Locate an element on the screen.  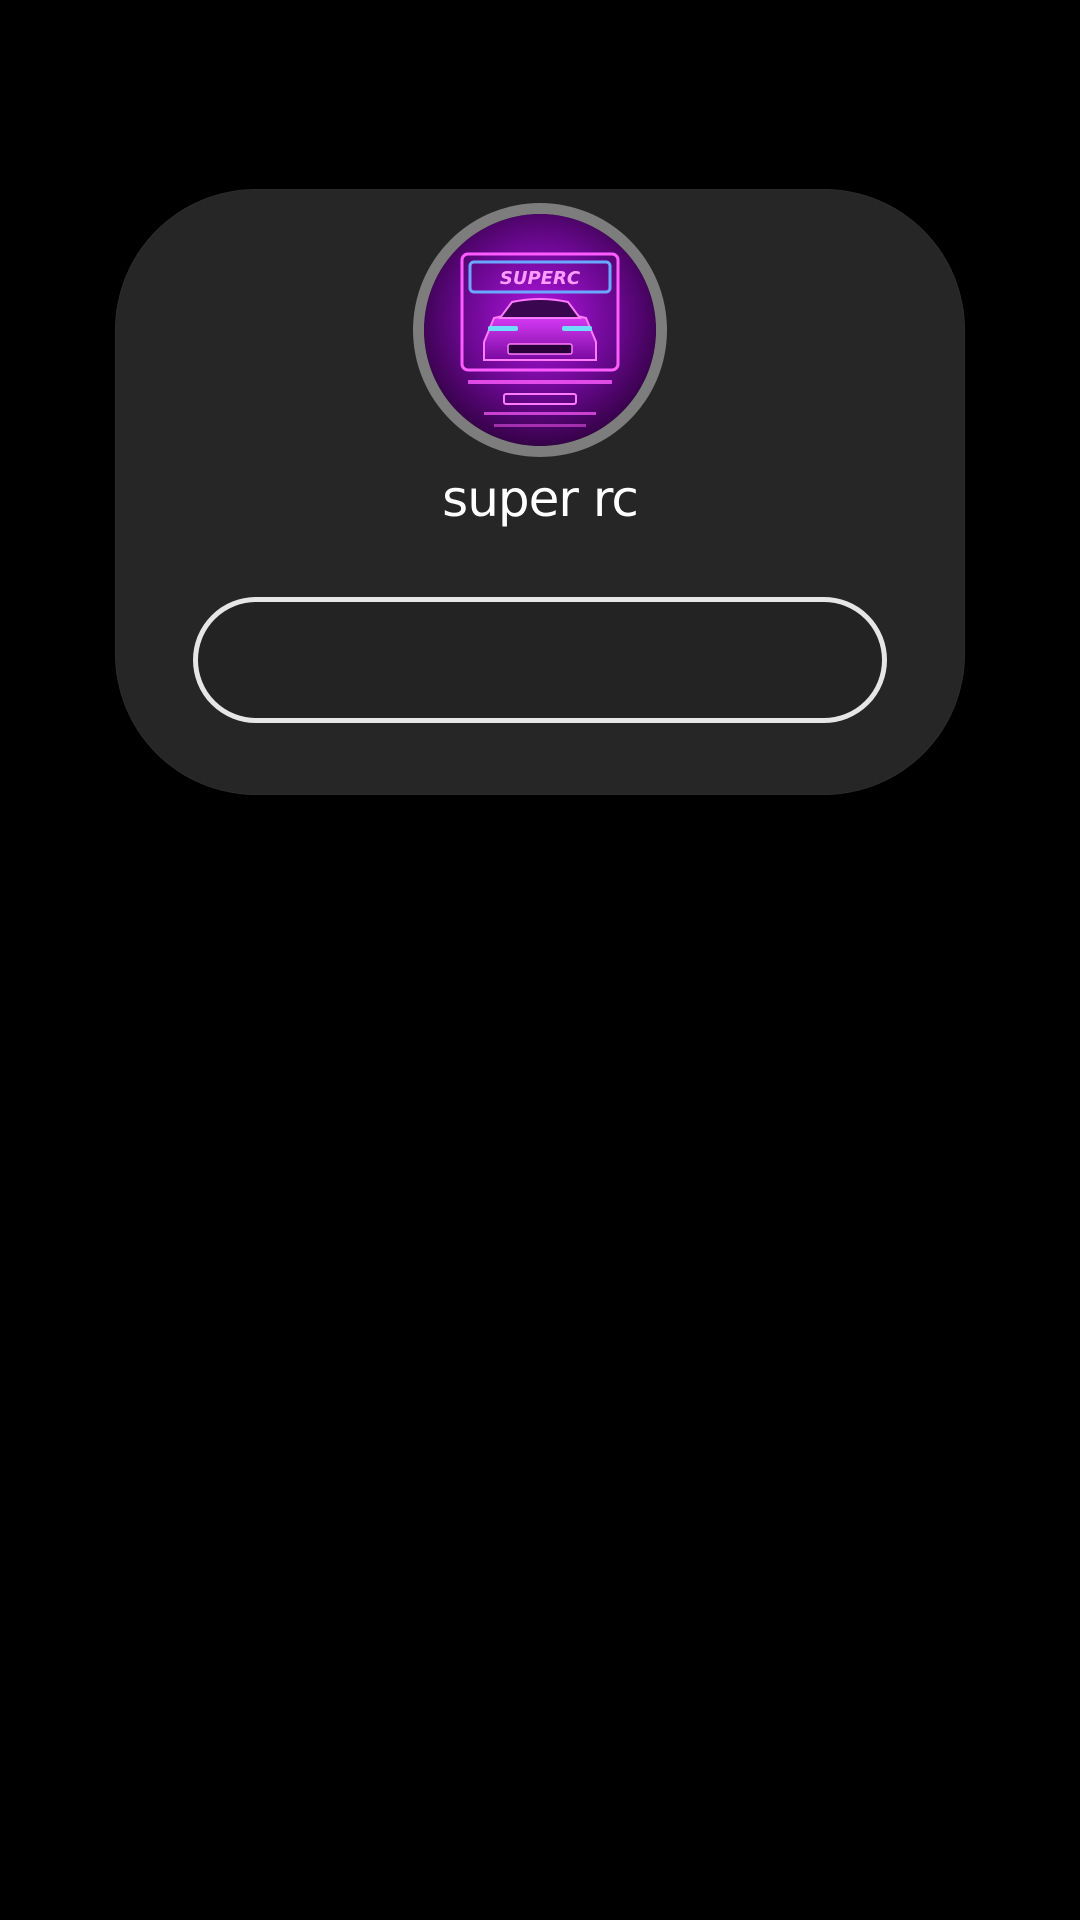
neon-car-logo-icon: SUPERC is located at coordinates (540, 330).